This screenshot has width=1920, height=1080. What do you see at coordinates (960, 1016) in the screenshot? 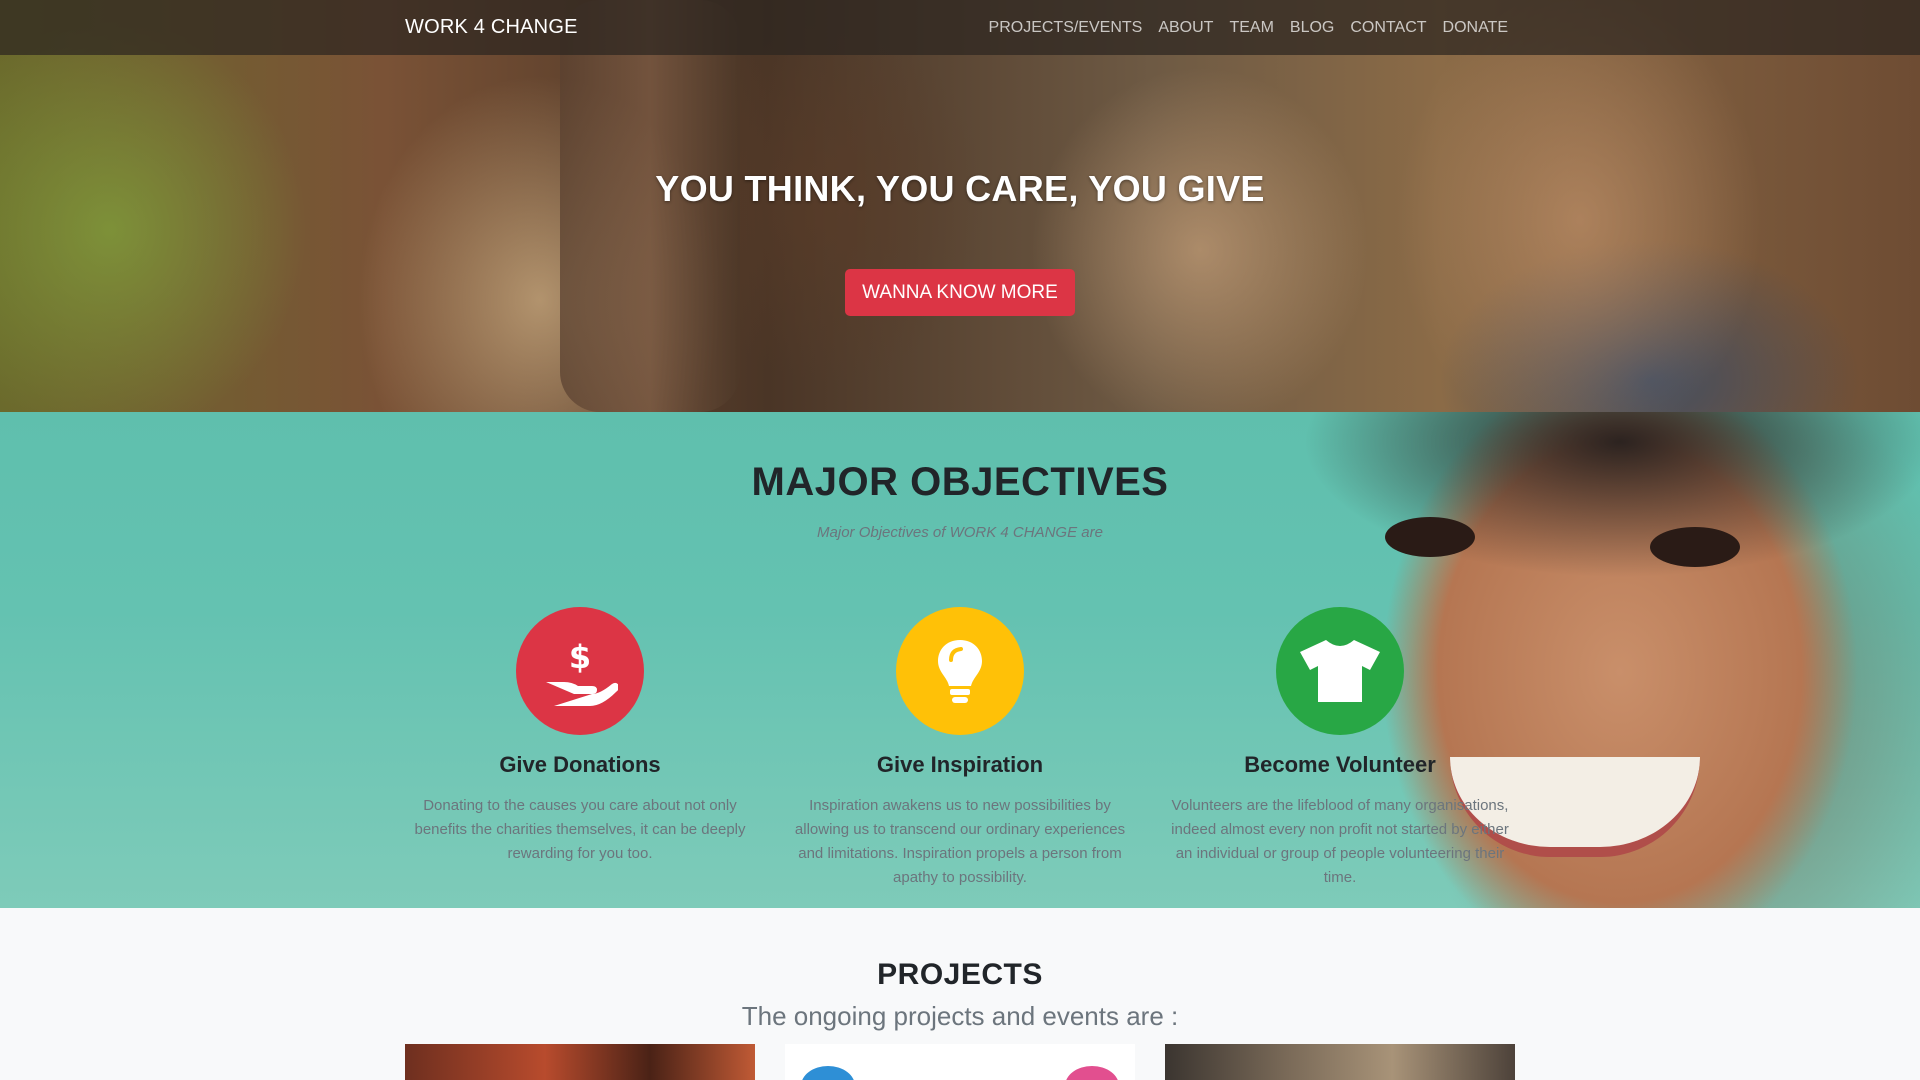
I see `projects-subtitle: The ongoing projects and events are :` at bounding box center [960, 1016].